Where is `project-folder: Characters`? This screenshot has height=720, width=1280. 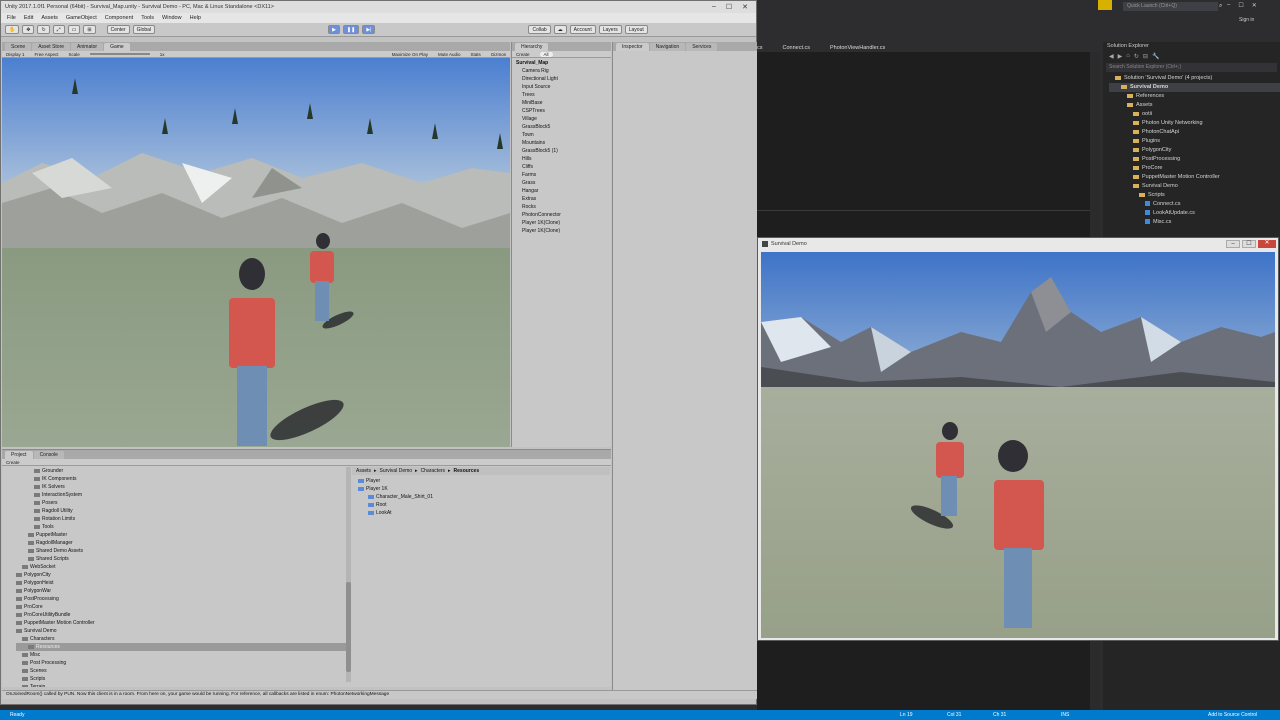
project-folder: Characters is located at coordinates (181, 639).